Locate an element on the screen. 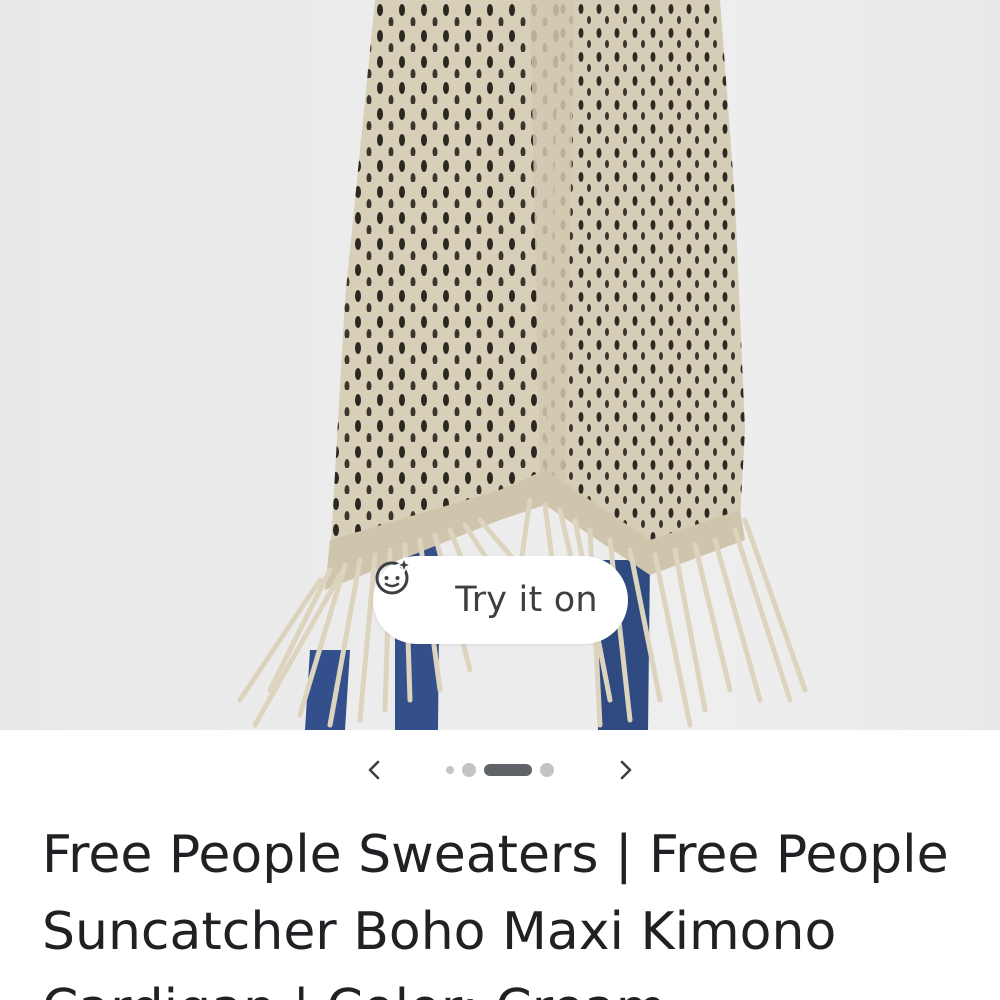 The height and width of the screenshot is (1000, 1000). carousel-dots is located at coordinates (500, 770).